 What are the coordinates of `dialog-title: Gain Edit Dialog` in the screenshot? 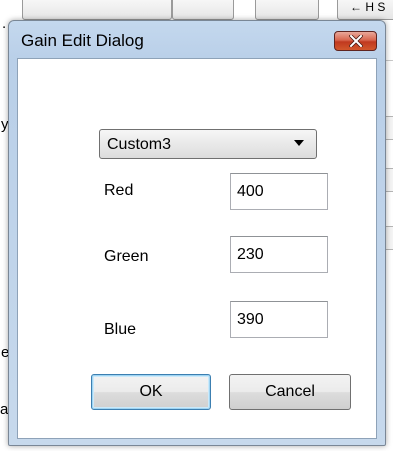 It's located at (82, 40).